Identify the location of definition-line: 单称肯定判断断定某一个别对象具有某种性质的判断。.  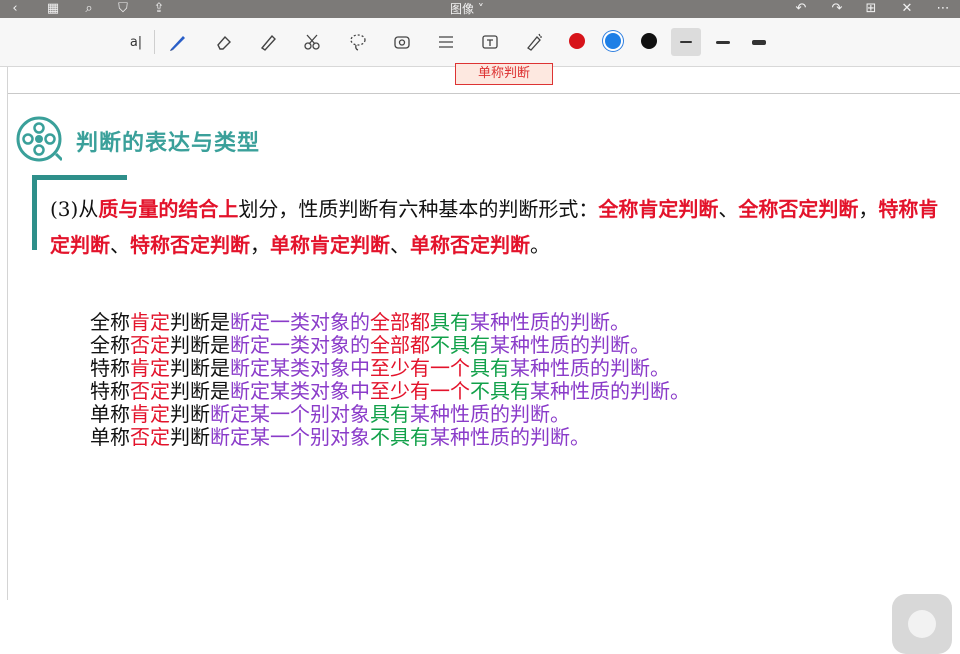
(390, 414).